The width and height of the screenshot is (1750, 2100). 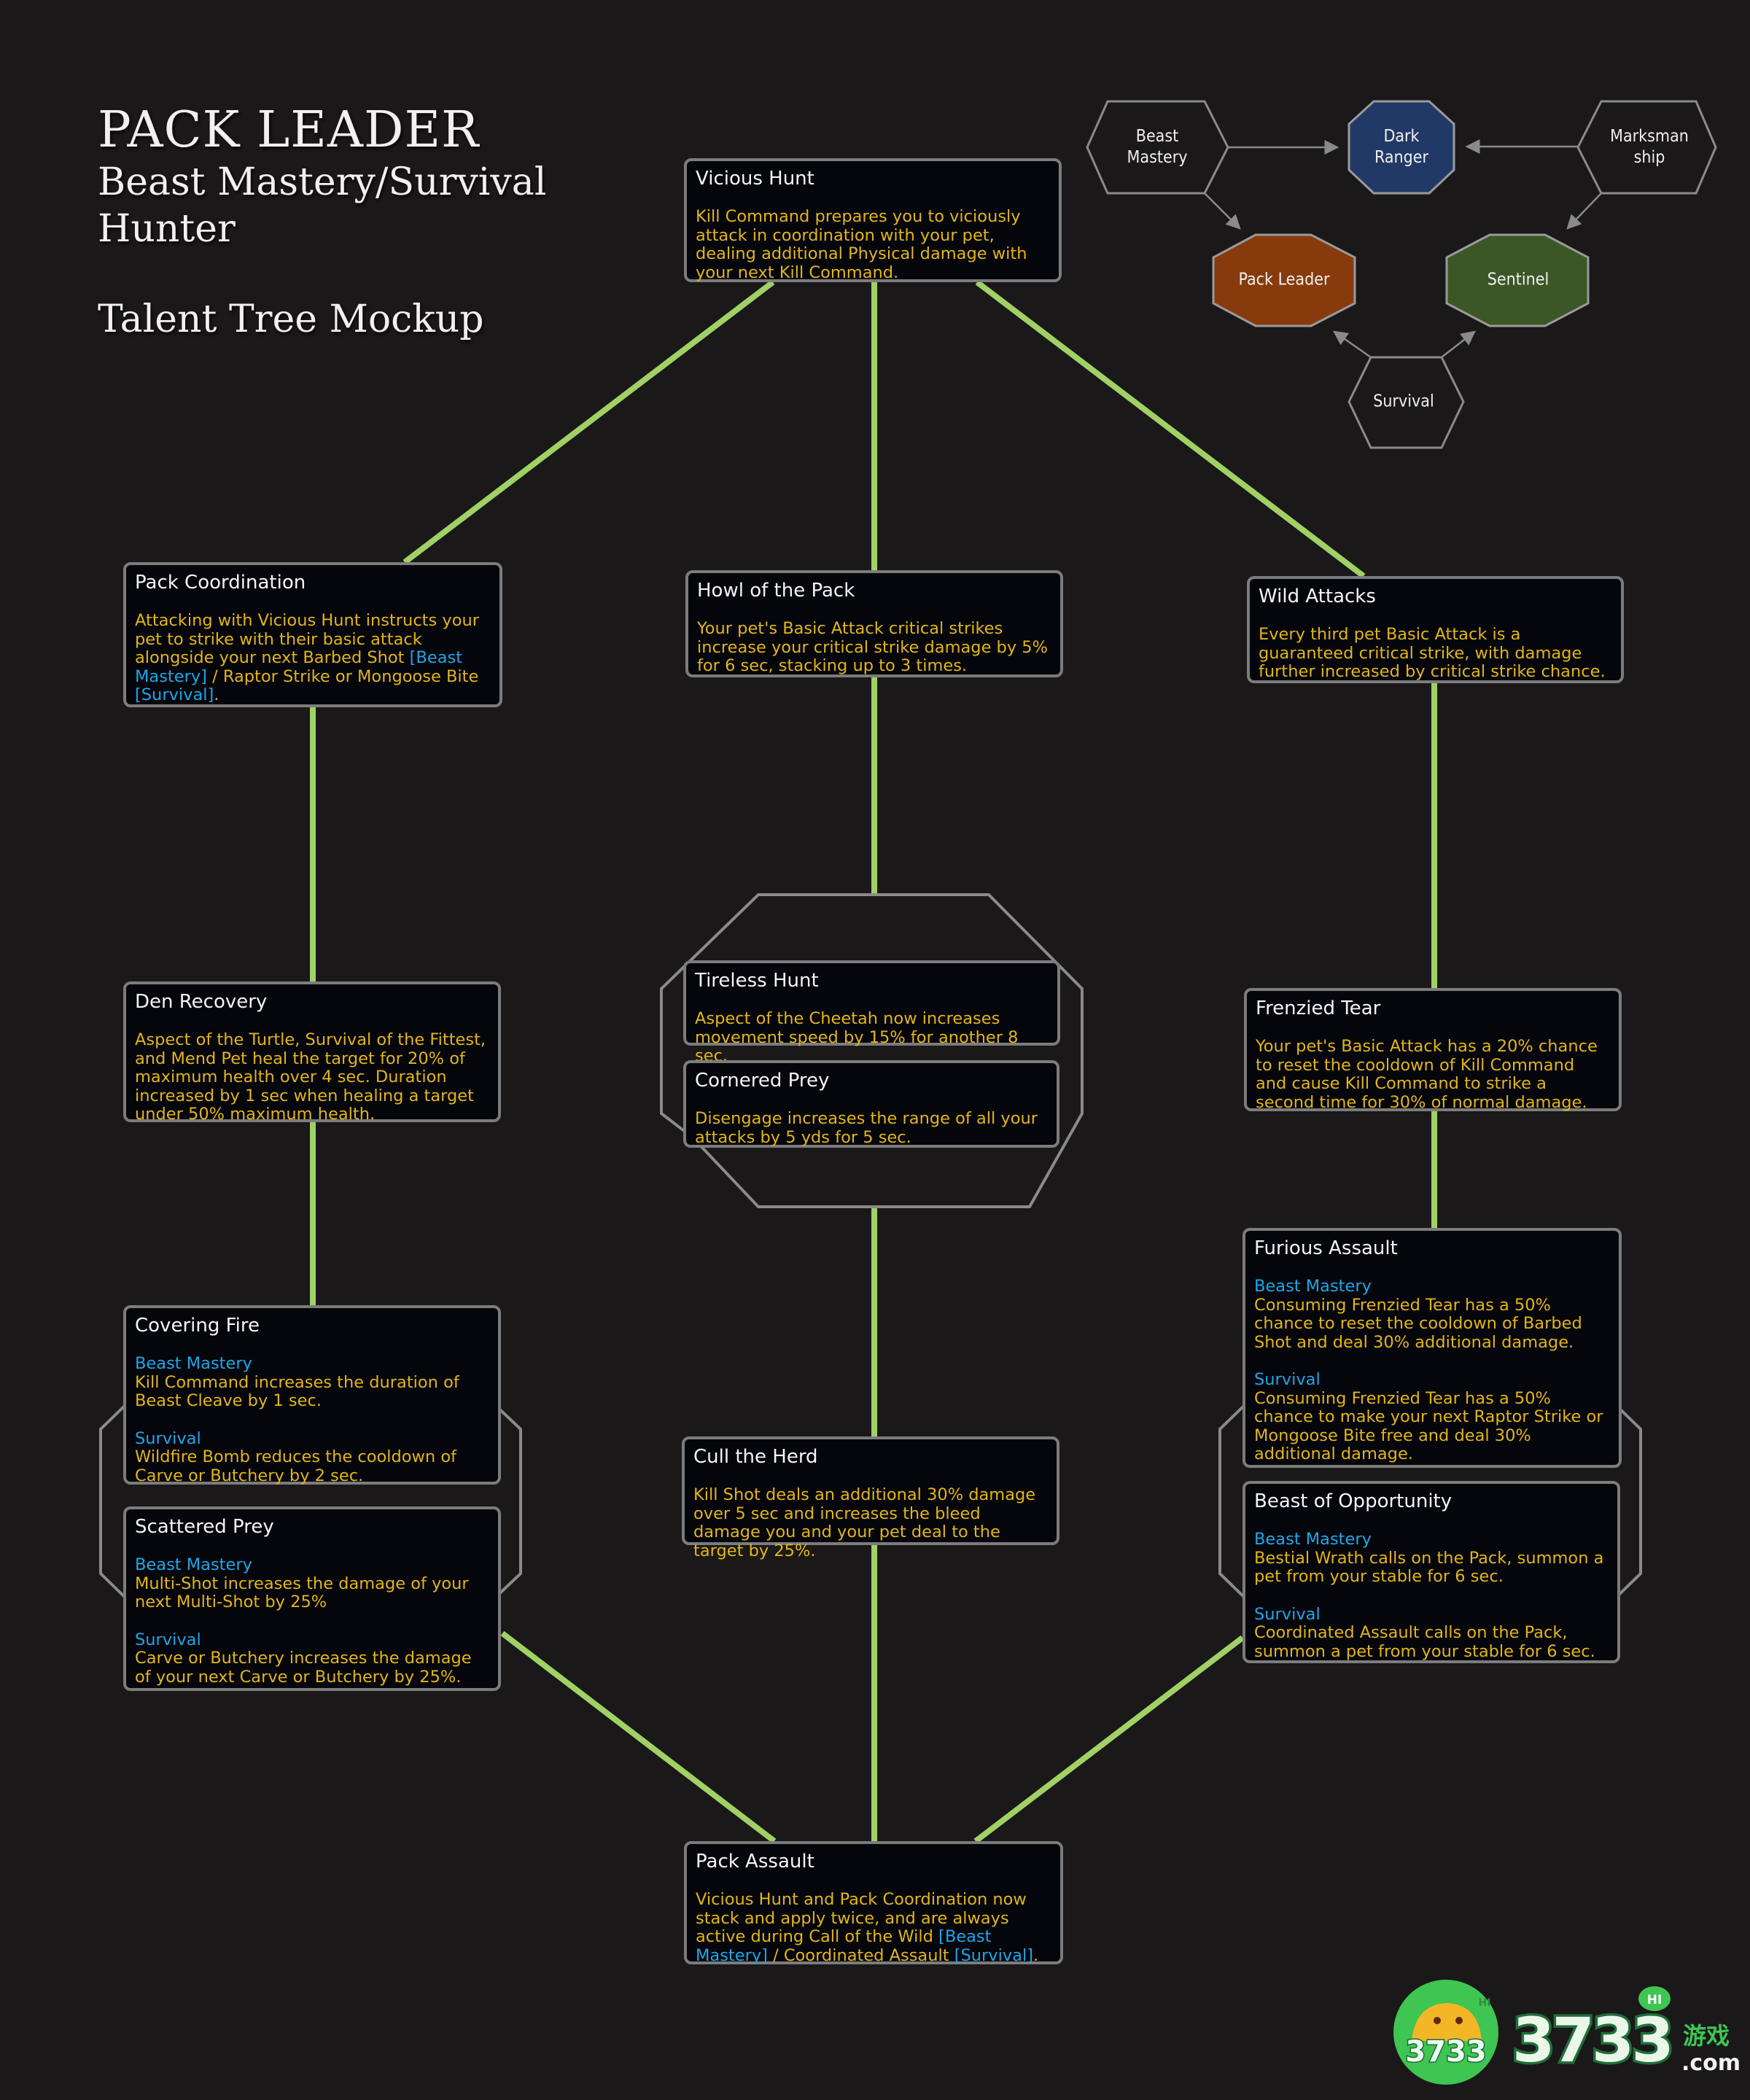 I want to click on page-caption: Talent Tree Mockup, so click(x=291, y=319).